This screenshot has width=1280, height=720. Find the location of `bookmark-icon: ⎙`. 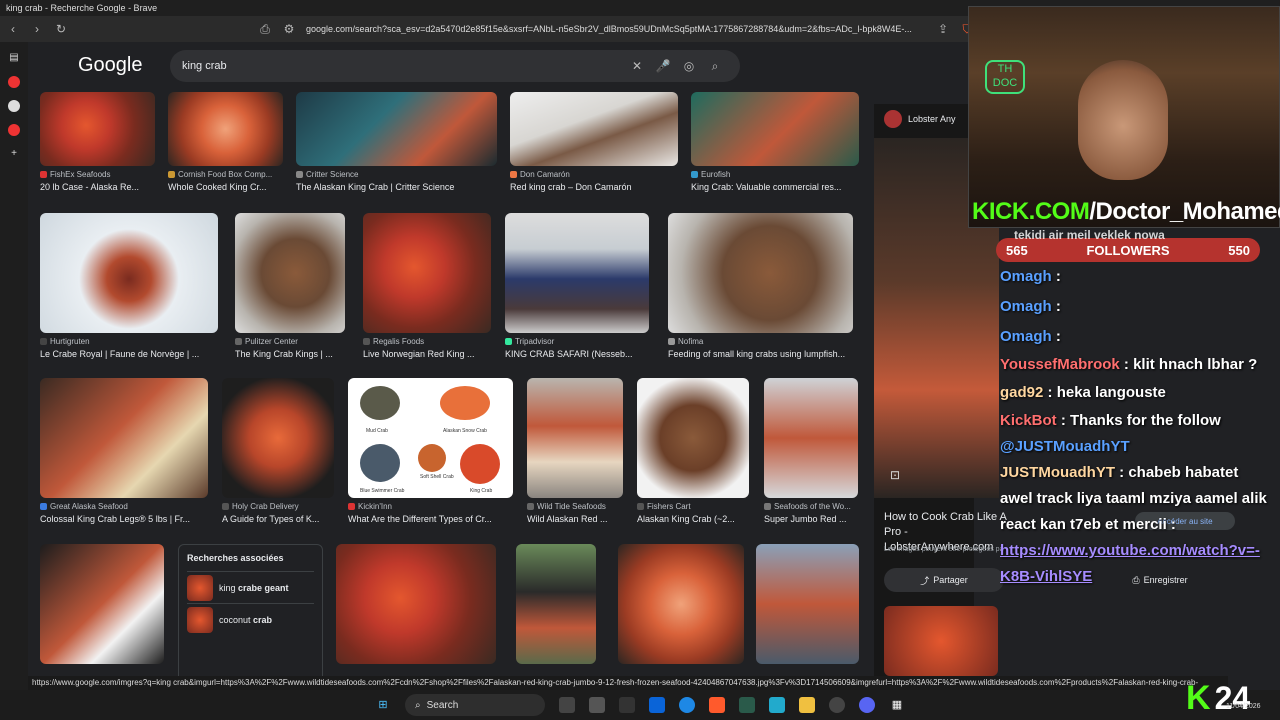

bookmark-icon: ⎙ is located at coordinates (265, 29).